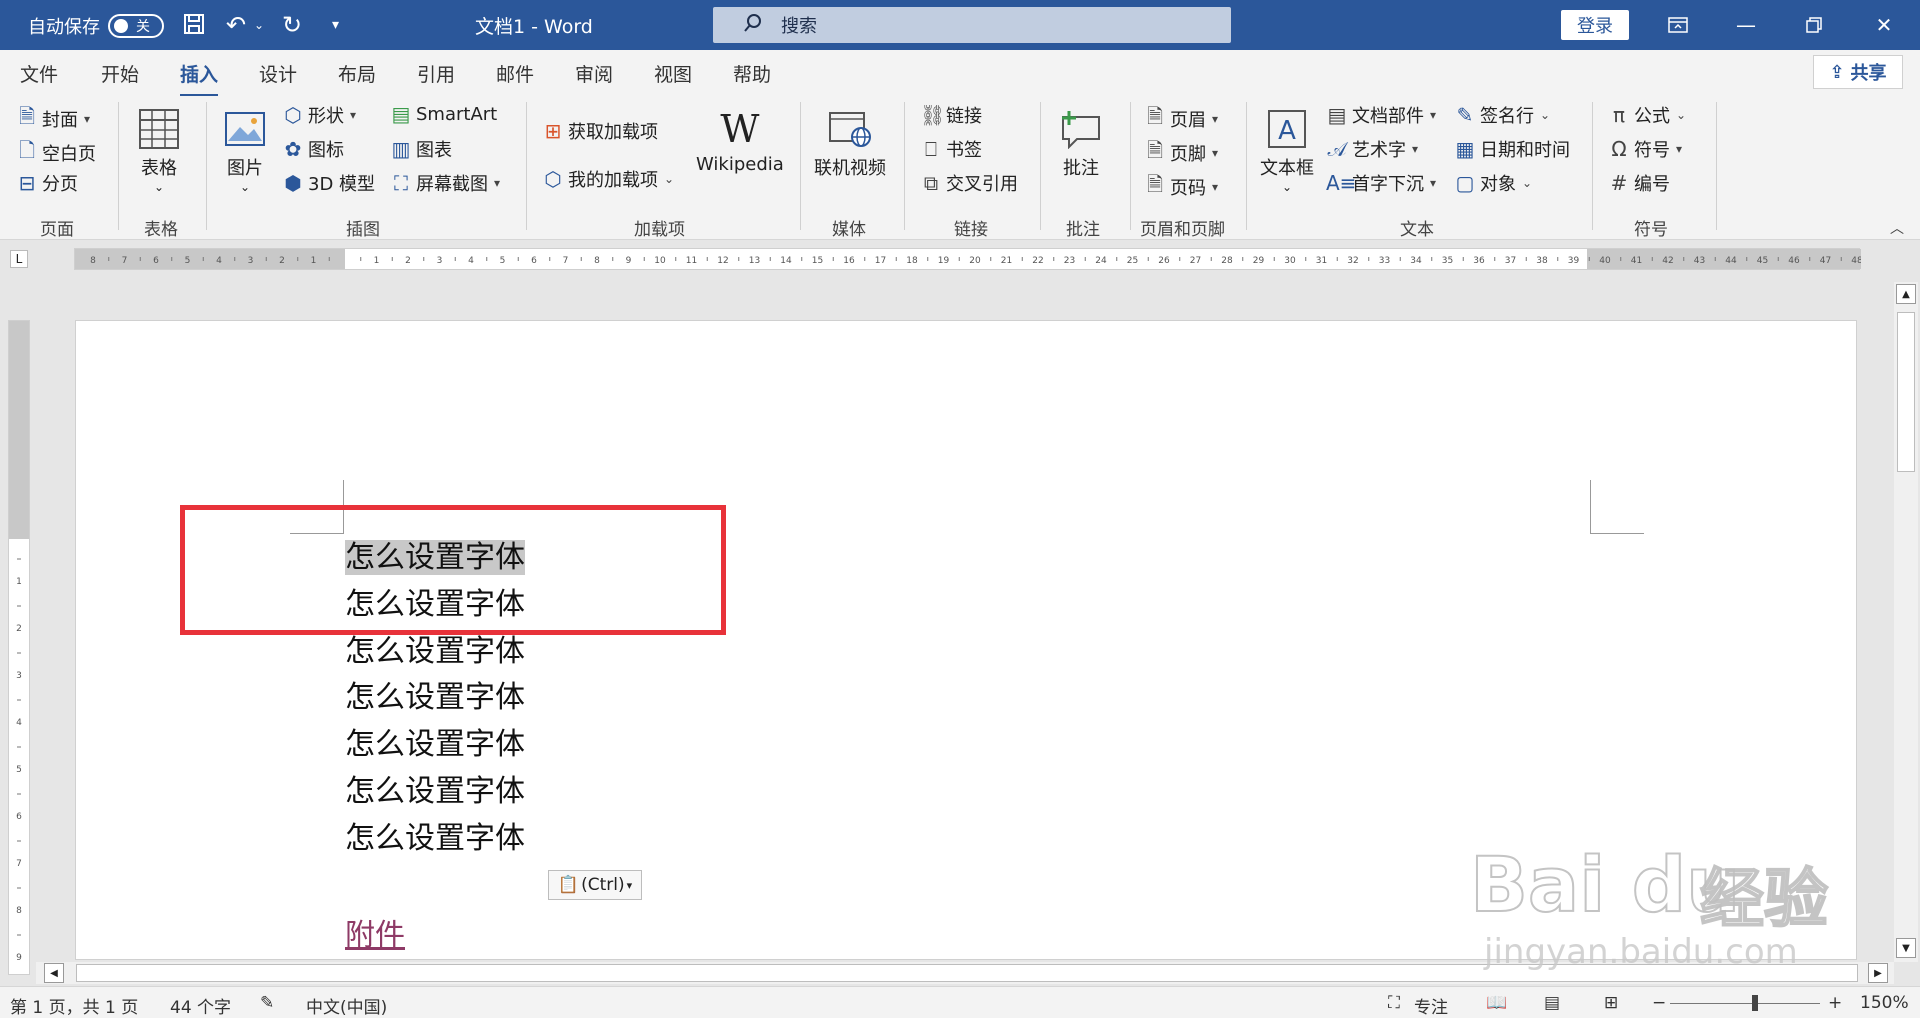 The width and height of the screenshot is (1920, 1018). I want to click on scroll-right-icon: ▶, so click(1878, 973).